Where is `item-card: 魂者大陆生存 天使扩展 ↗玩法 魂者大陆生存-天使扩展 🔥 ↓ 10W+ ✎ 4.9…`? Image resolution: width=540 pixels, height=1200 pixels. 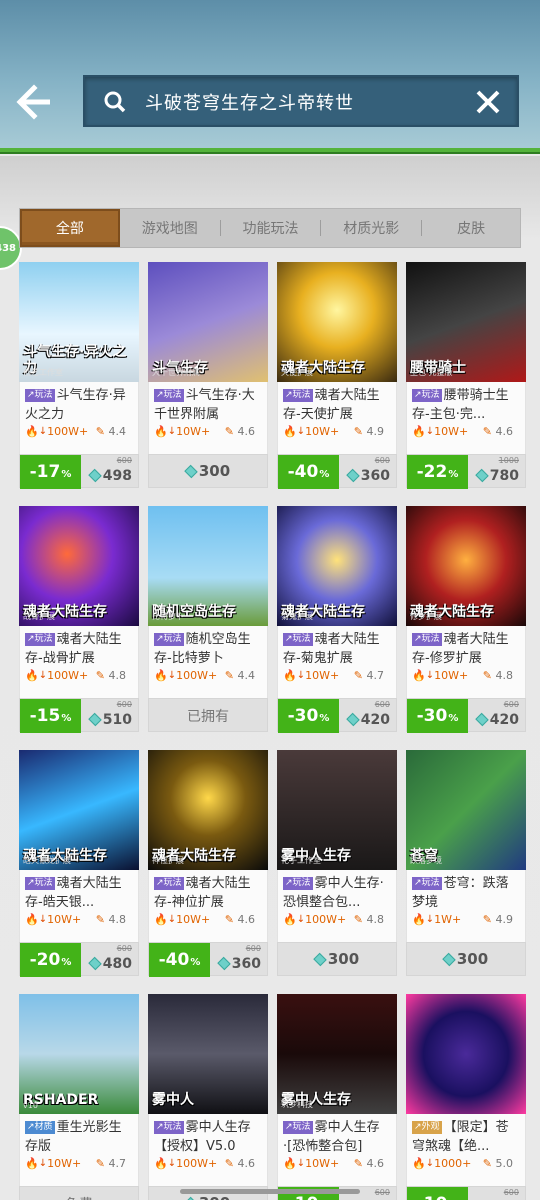 item-card: 魂者大陆生存 天使扩展 ↗玩法 魂者大陆生存-天使扩展 🔥 ↓ 10W+ ✎ 4.9… is located at coordinates (337, 375).